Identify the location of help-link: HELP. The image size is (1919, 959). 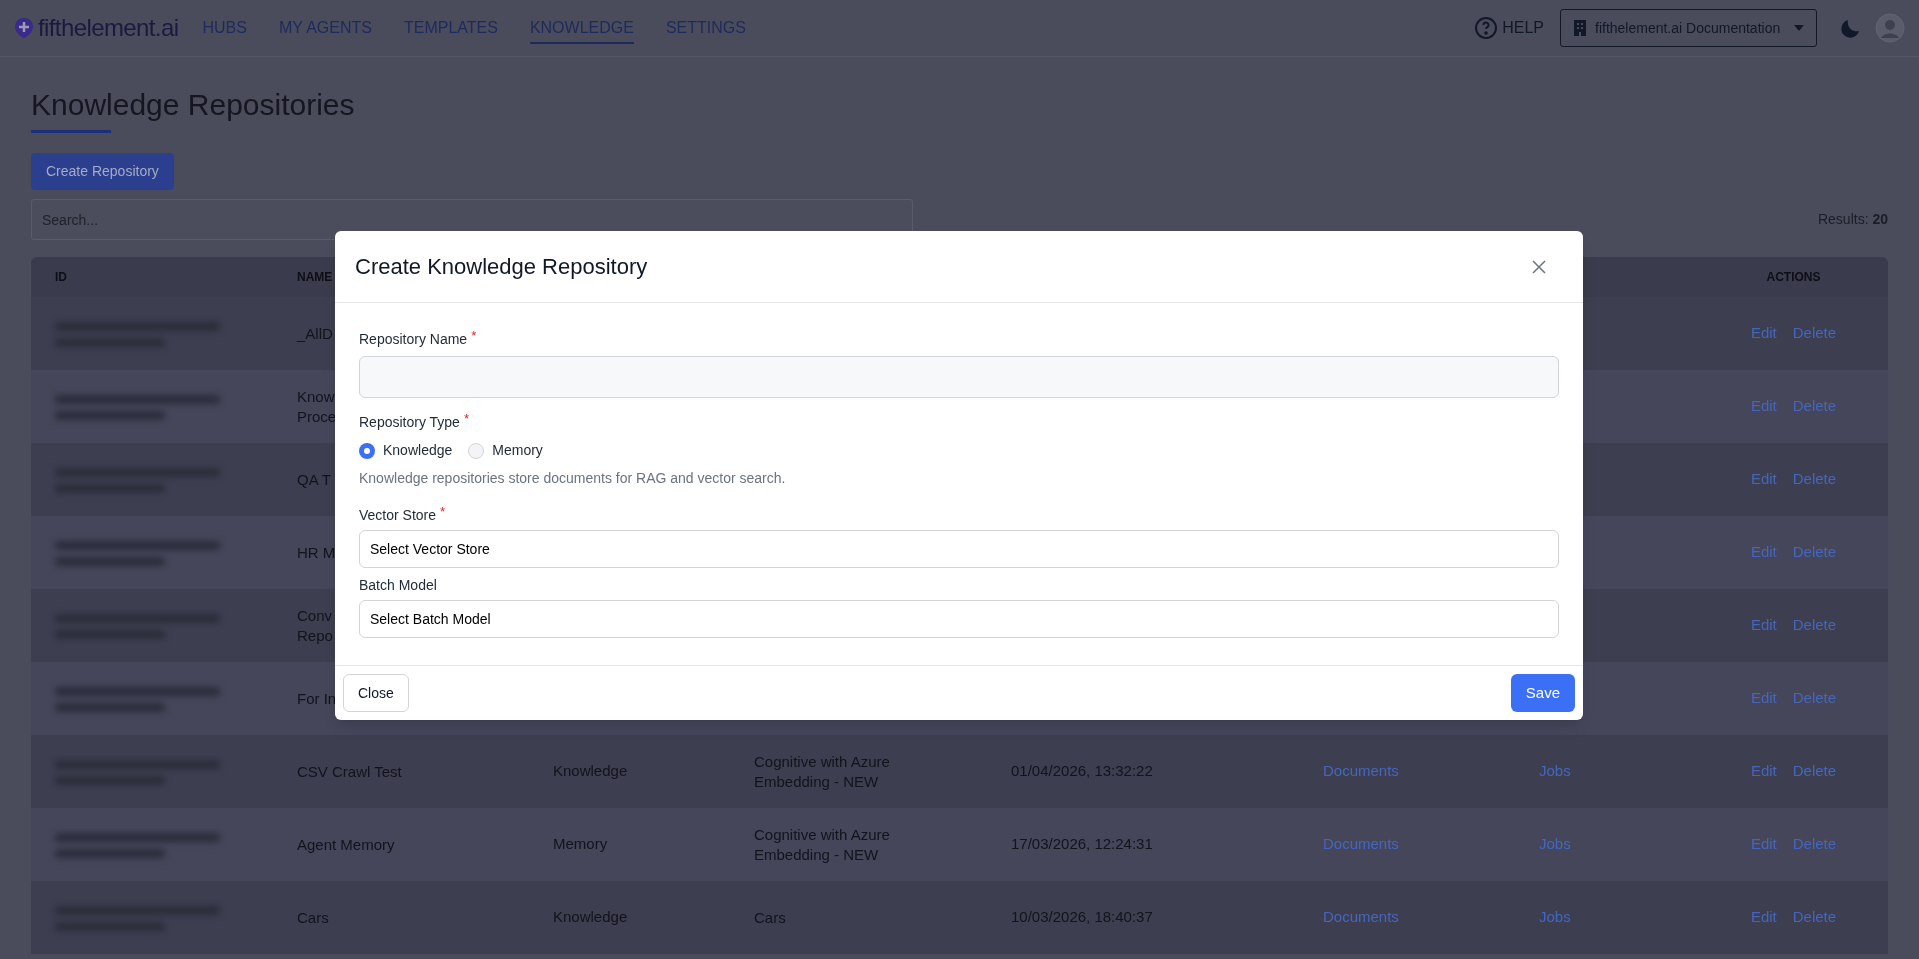
(1523, 28).